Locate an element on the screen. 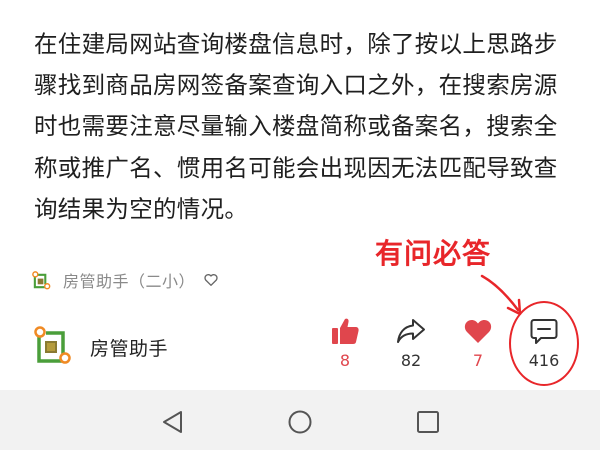 This screenshot has height=450, width=600. heart-filled-icon is located at coordinates (478, 331).